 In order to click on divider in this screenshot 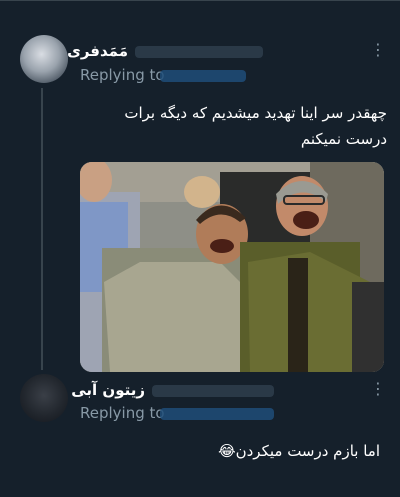, I will do `click(200, 0)`.